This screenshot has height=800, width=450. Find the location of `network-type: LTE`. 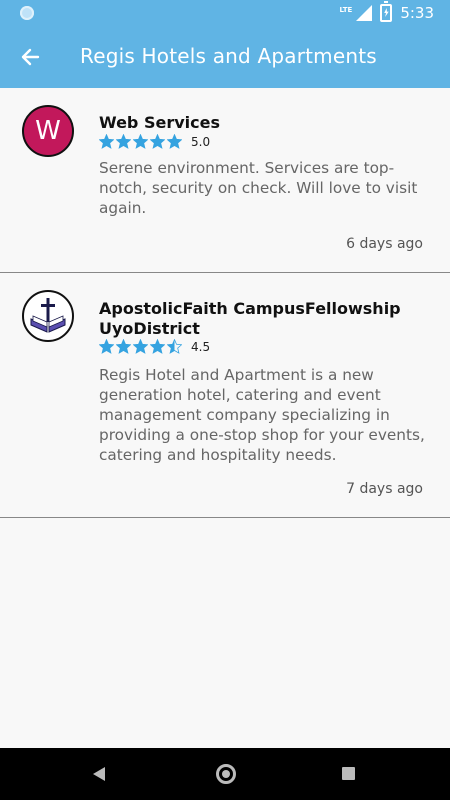

network-type: LTE is located at coordinates (346, 9).